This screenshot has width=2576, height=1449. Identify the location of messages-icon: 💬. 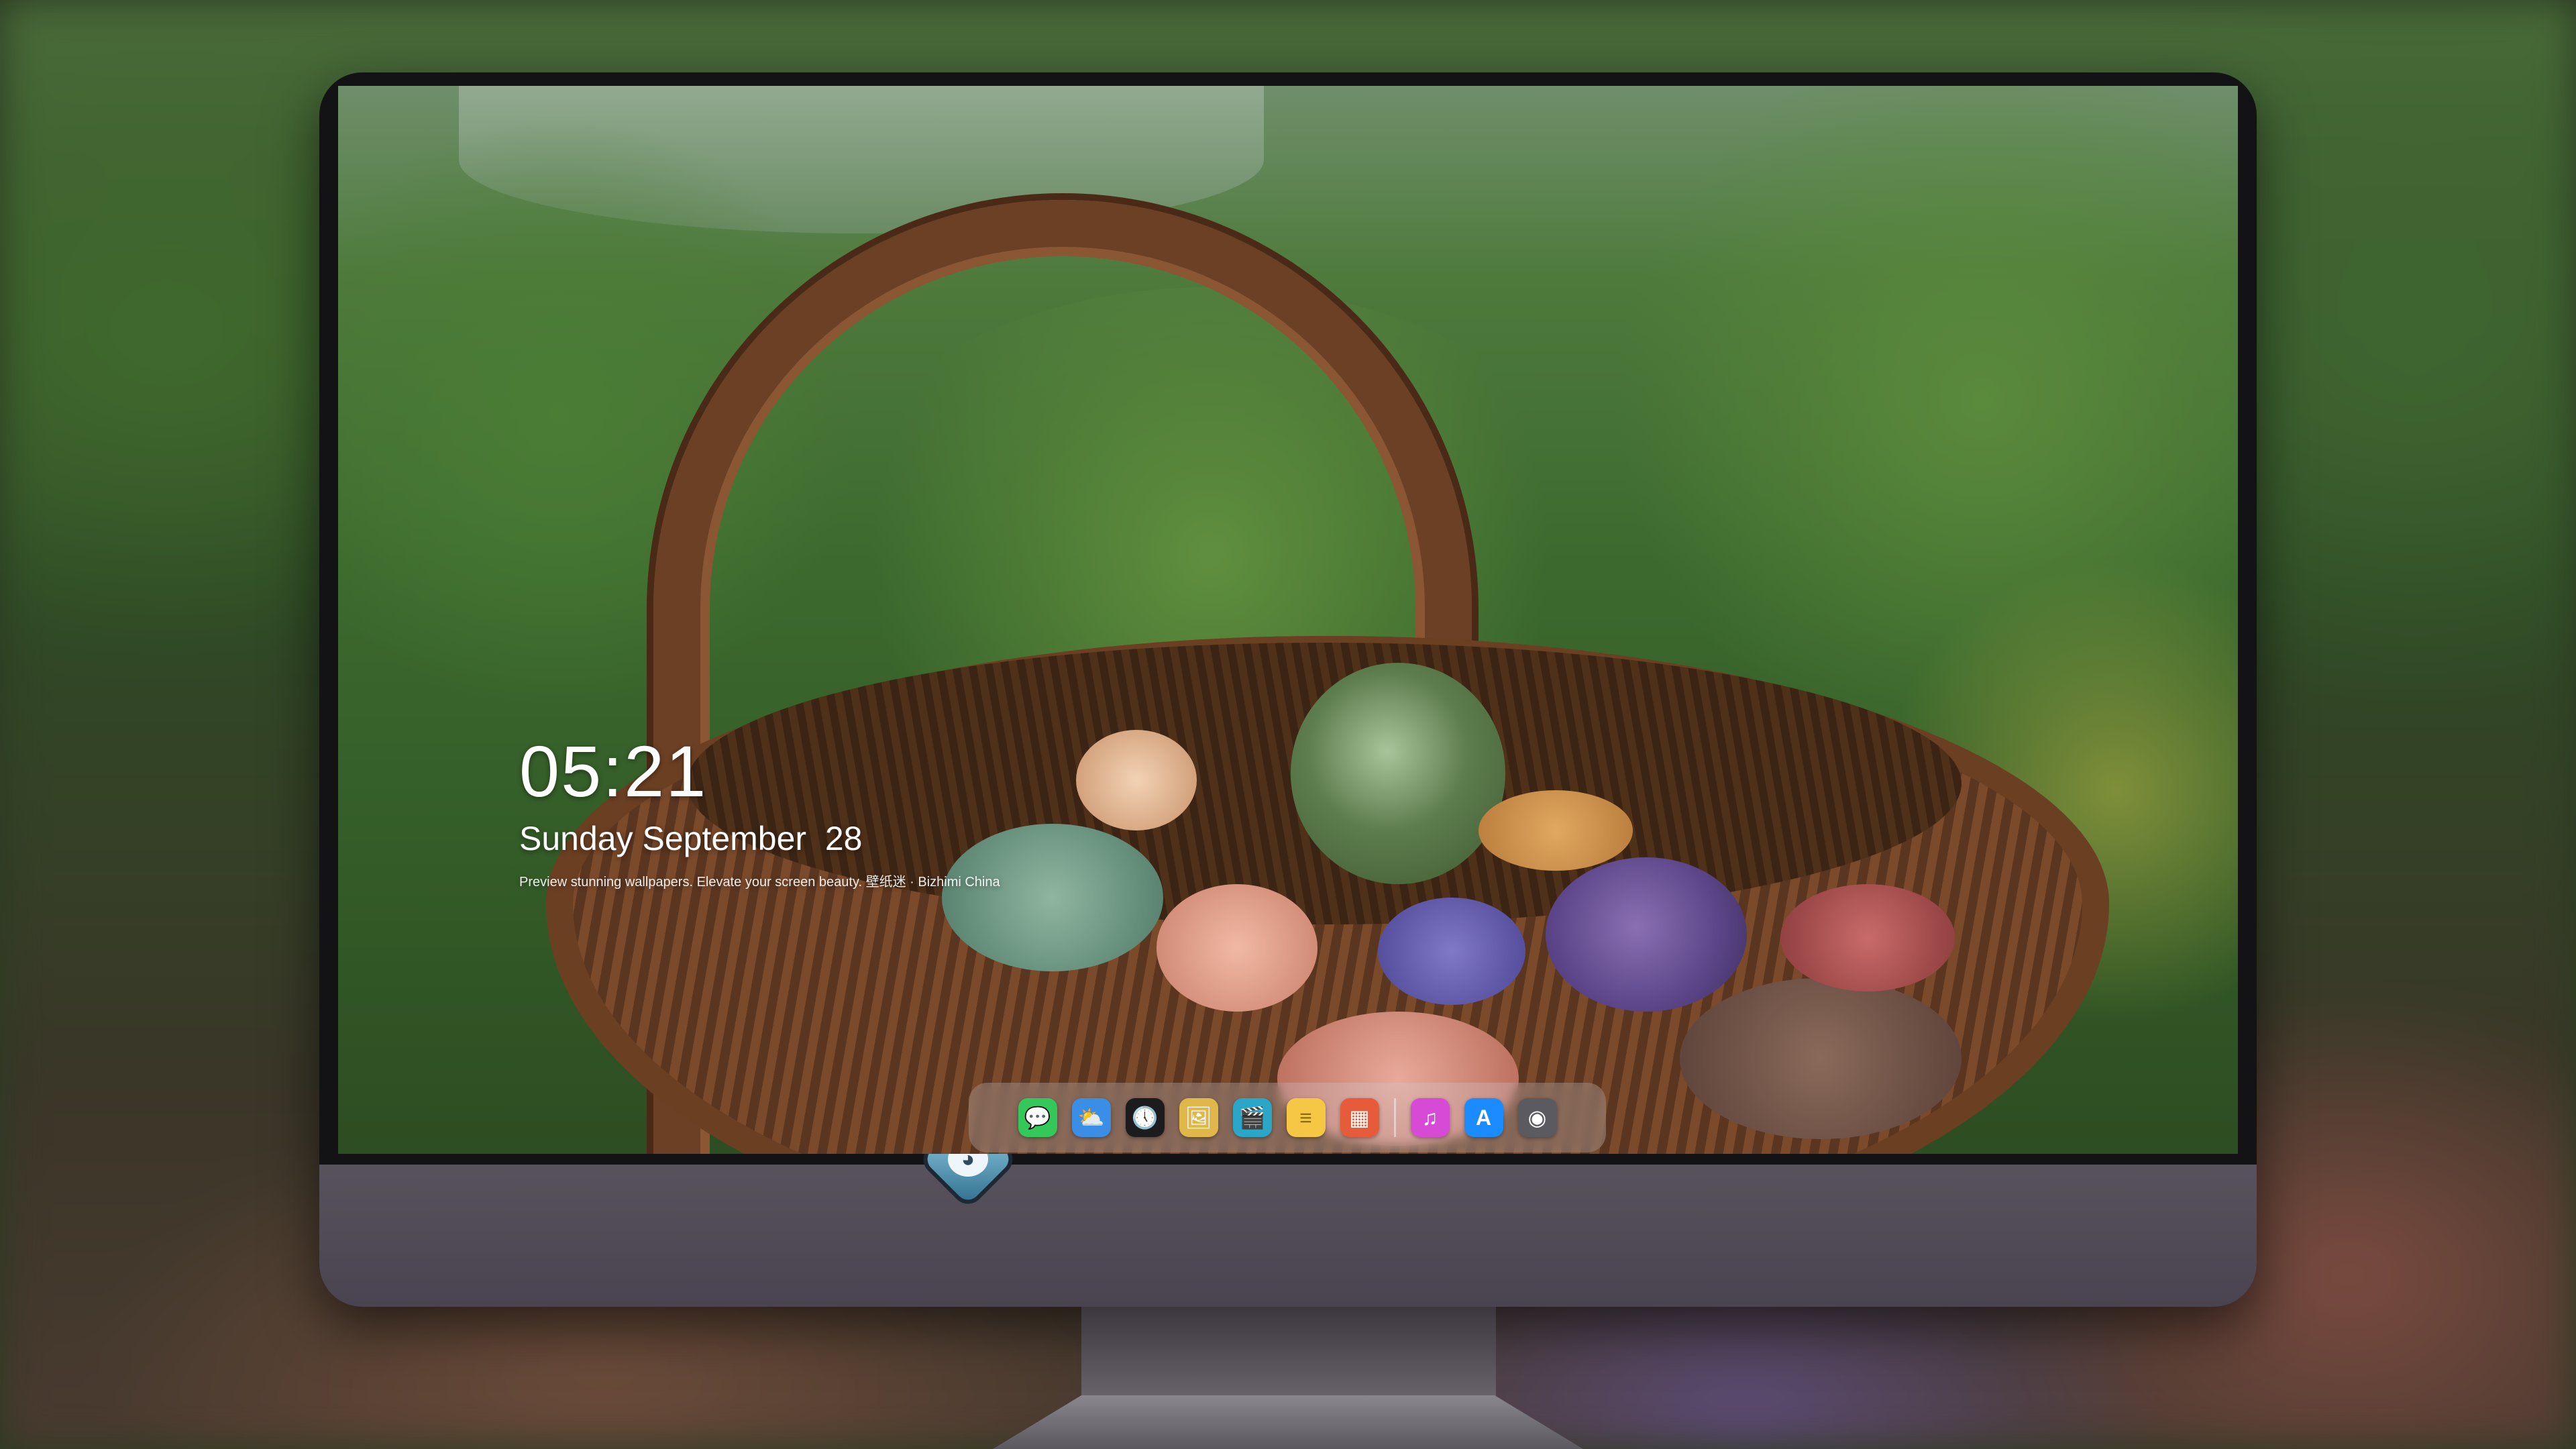
(1037, 1117).